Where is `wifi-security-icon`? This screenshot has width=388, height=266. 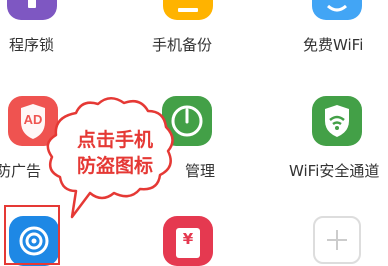
wifi-security-icon is located at coordinates (337, 121).